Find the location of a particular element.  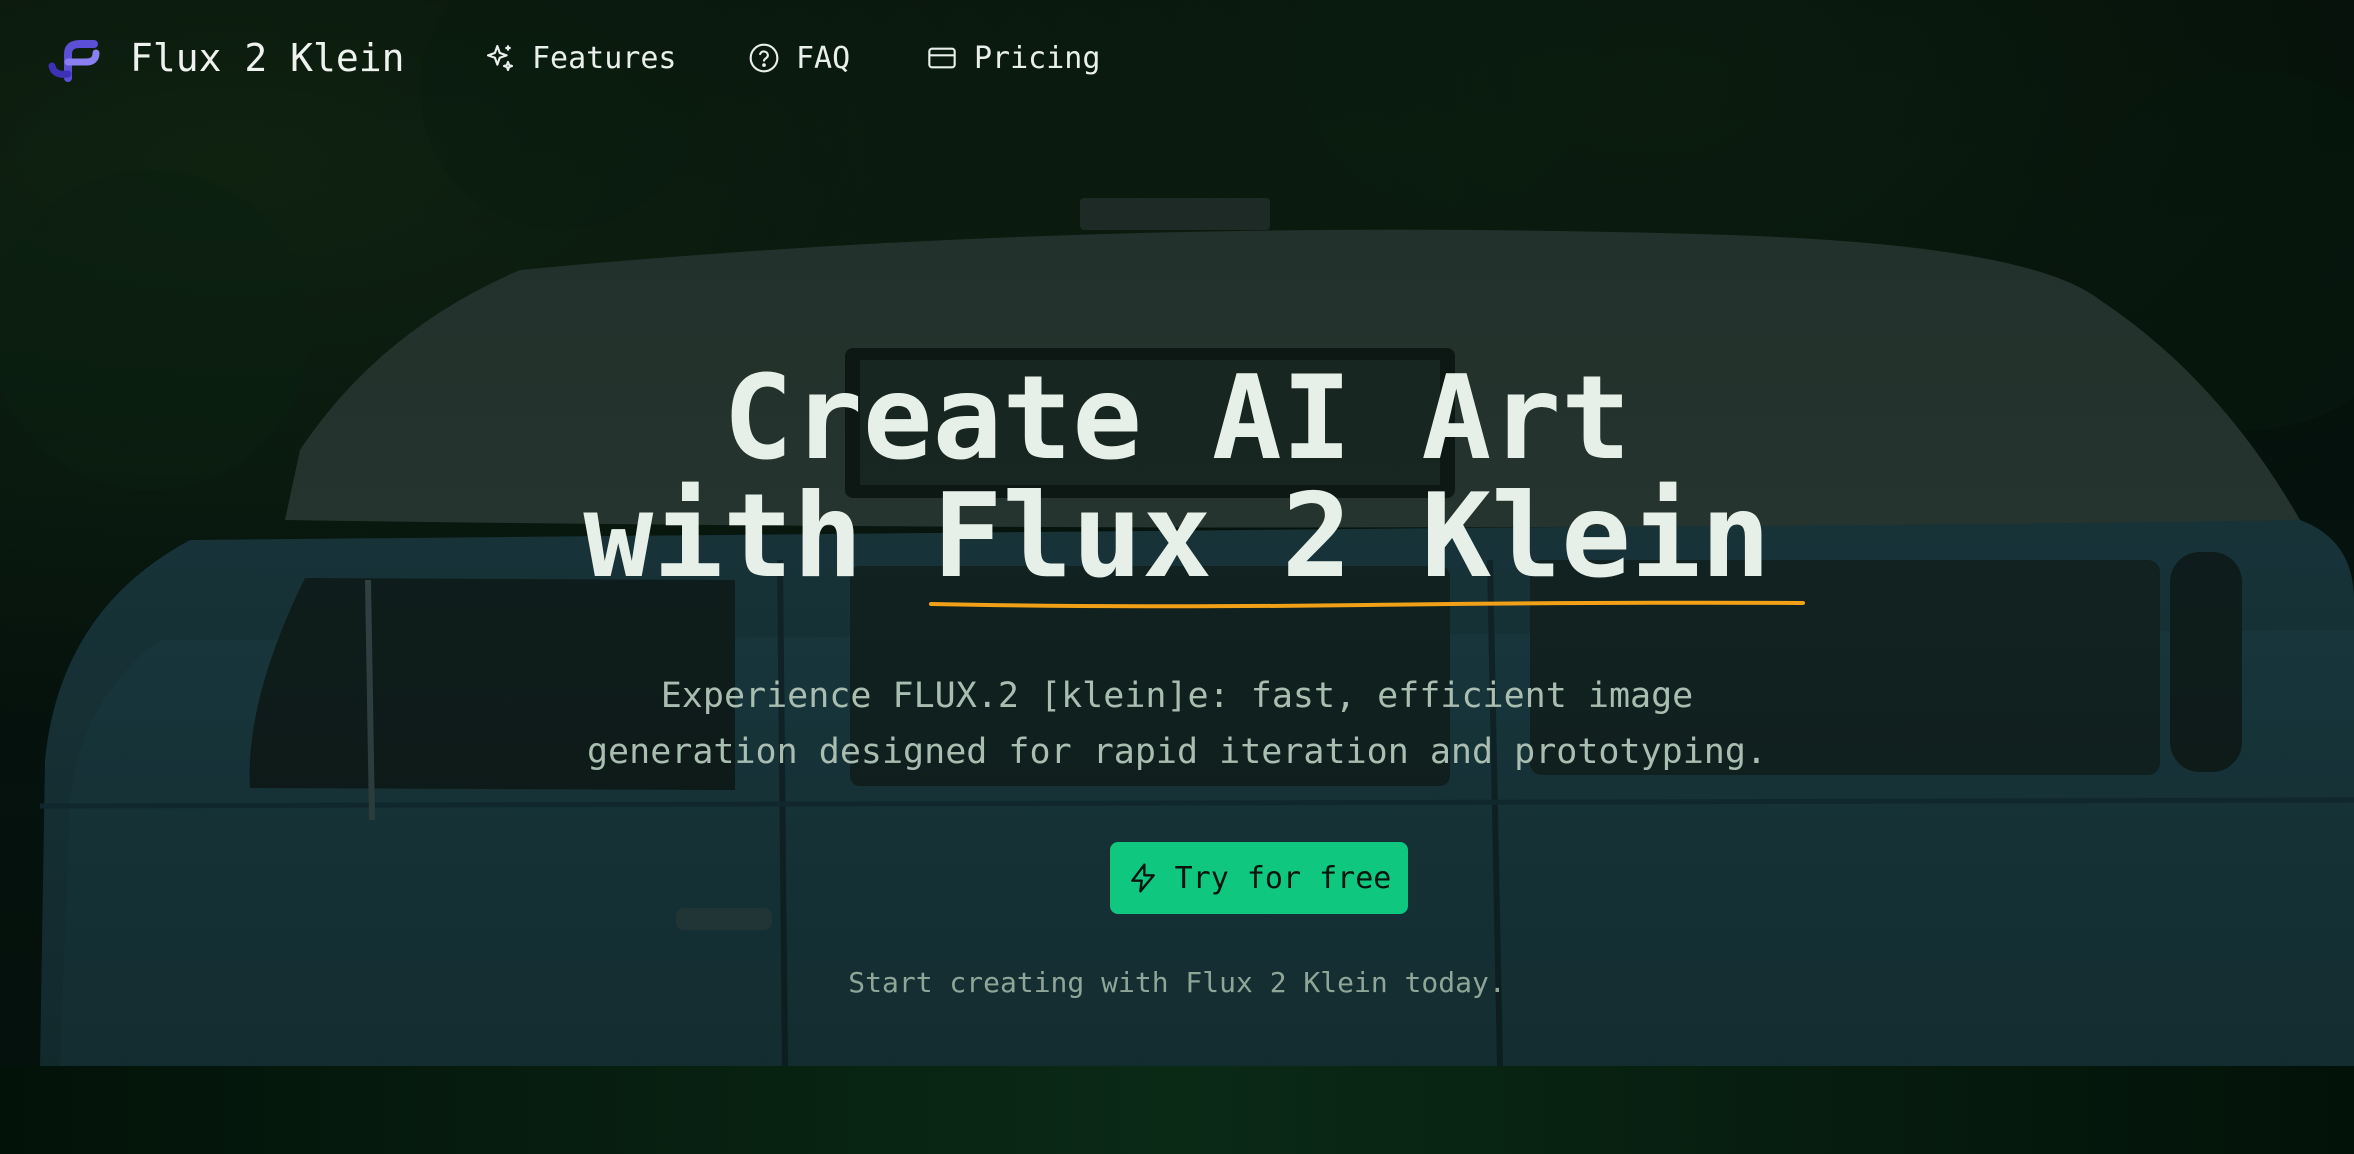

cta-label: Try for free is located at coordinates (1283, 878).